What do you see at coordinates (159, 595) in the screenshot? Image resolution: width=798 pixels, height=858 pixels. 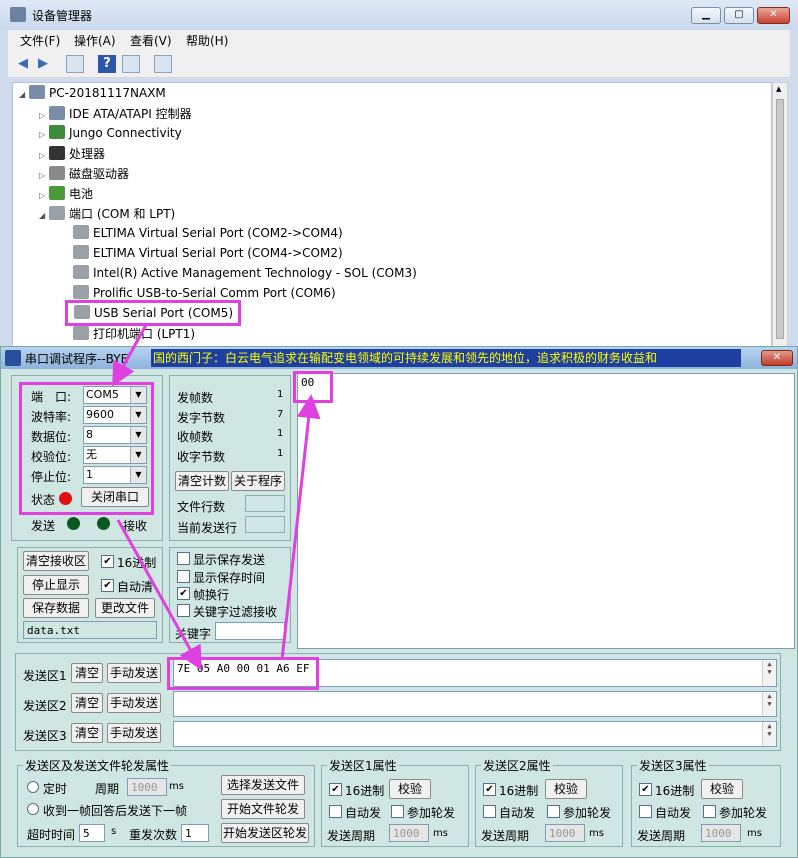 I see `arrow-settings-to-send` at bounding box center [159, 595].